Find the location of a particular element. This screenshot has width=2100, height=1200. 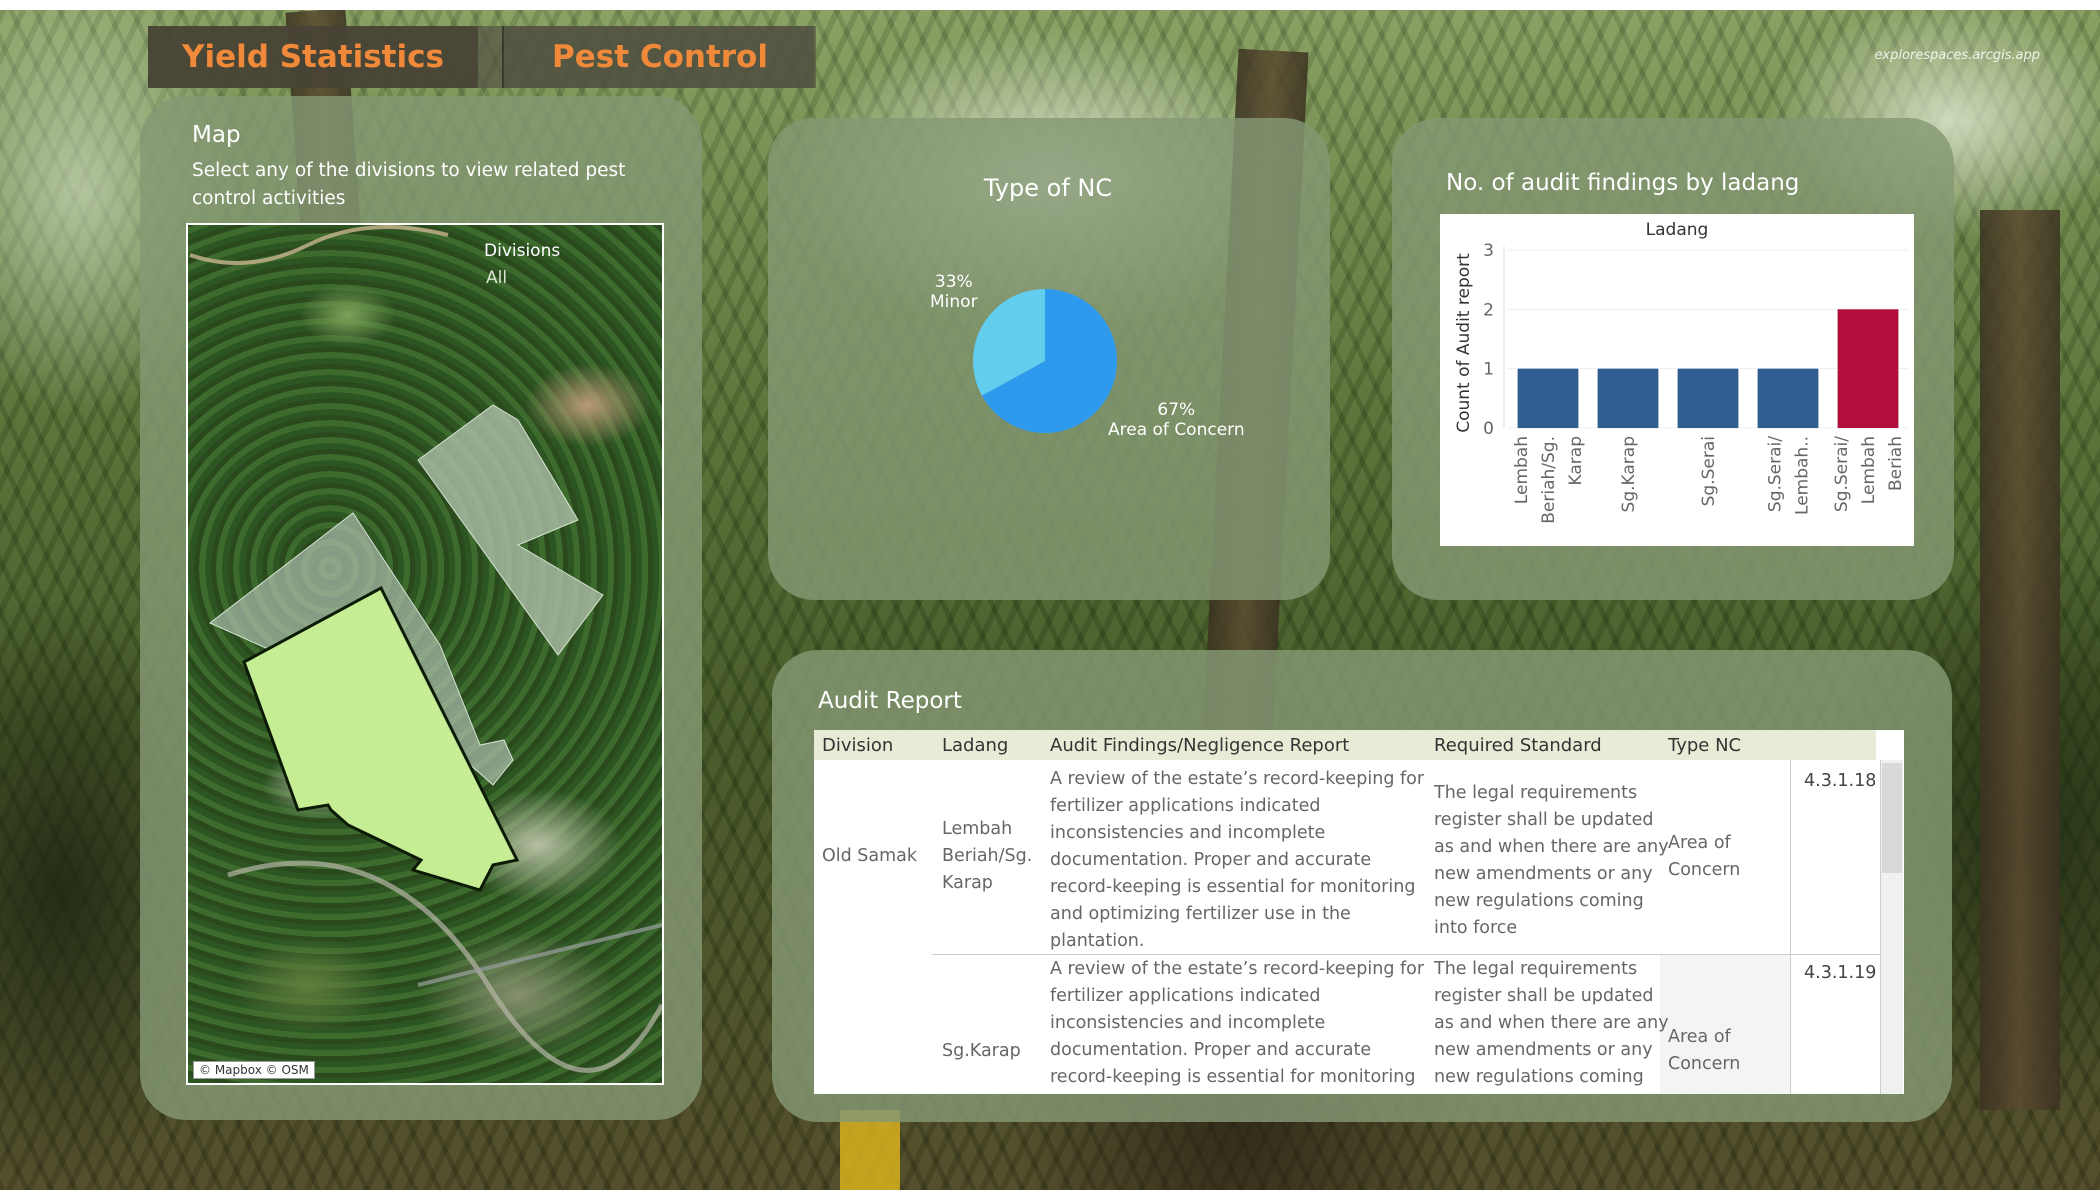

x-tick-label: Sg.Karap is located at coordinates (1629, 474).